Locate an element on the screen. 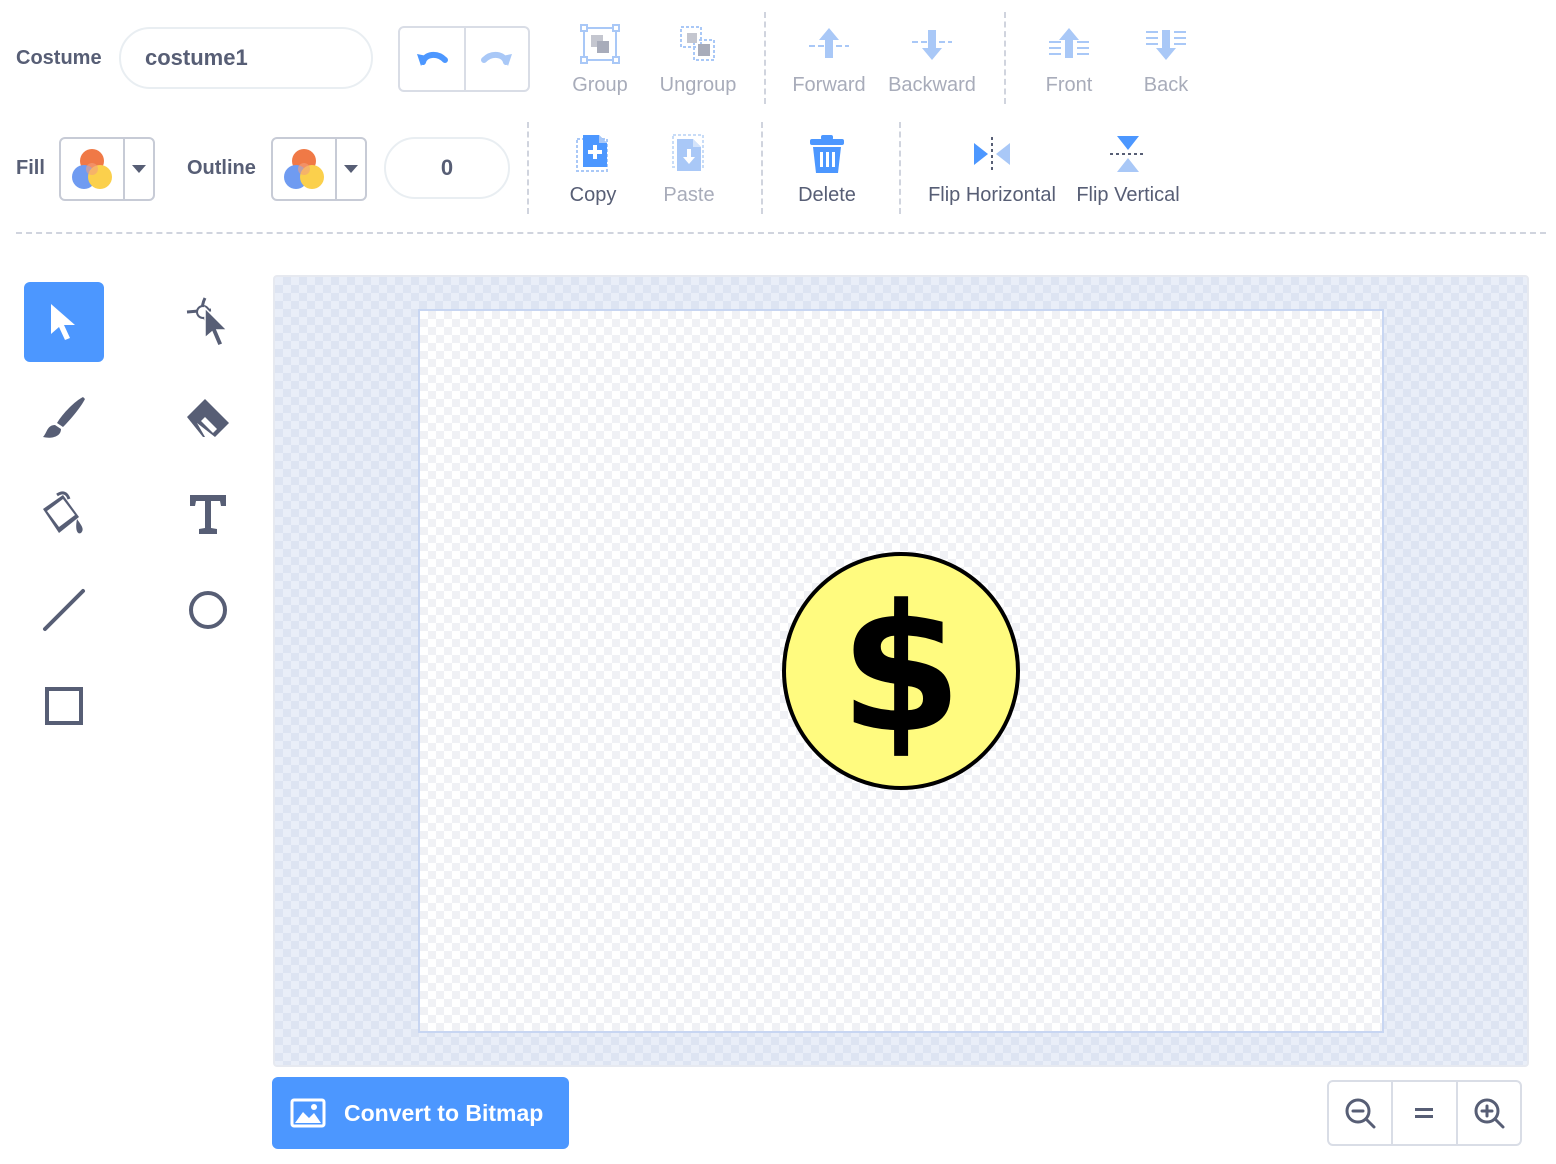 This screenshot has height=1164, width=1556. ungroup-button: Ungroup is located at coordinates (698, 59).